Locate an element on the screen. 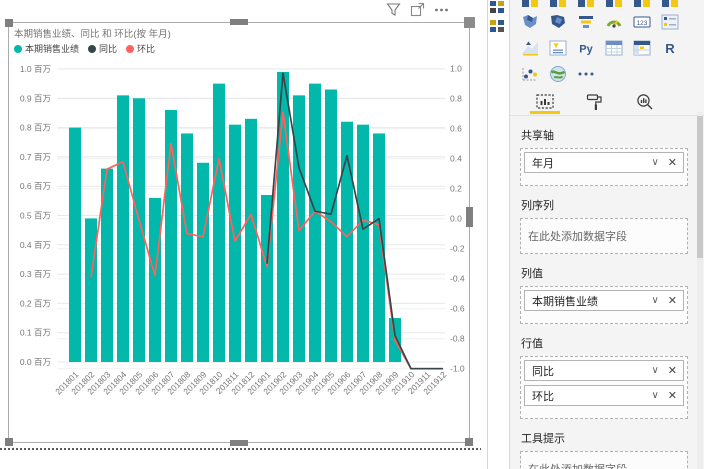 The image size is (704, 469). r-script-icon: R is located at coordinates (670, 48).